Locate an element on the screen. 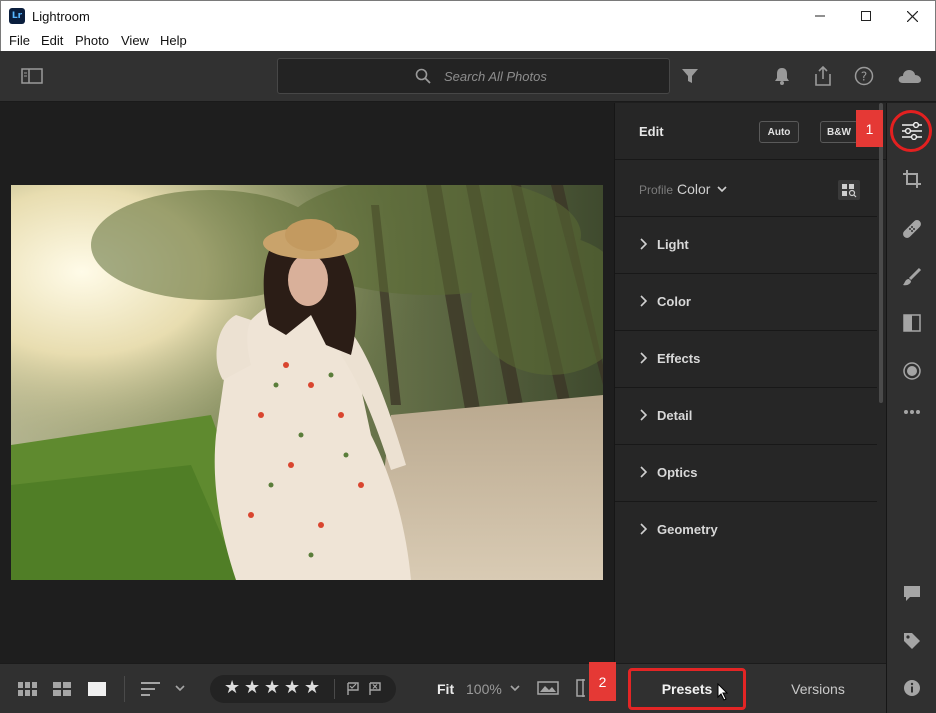 The height and width of the screenshot is (713, 936). fit-button: Fit is located at coordinates (445, 689).